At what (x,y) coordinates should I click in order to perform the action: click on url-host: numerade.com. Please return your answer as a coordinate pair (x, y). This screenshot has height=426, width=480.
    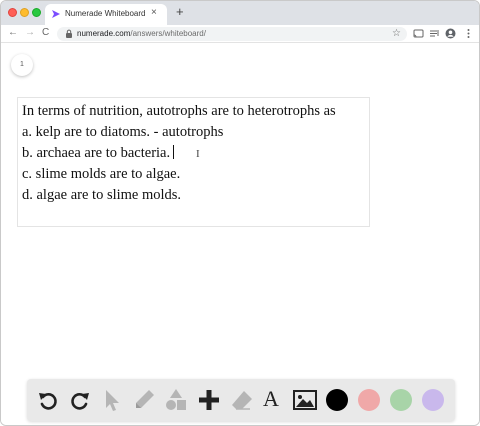
    Looking at the image, I should click on (104, 33).